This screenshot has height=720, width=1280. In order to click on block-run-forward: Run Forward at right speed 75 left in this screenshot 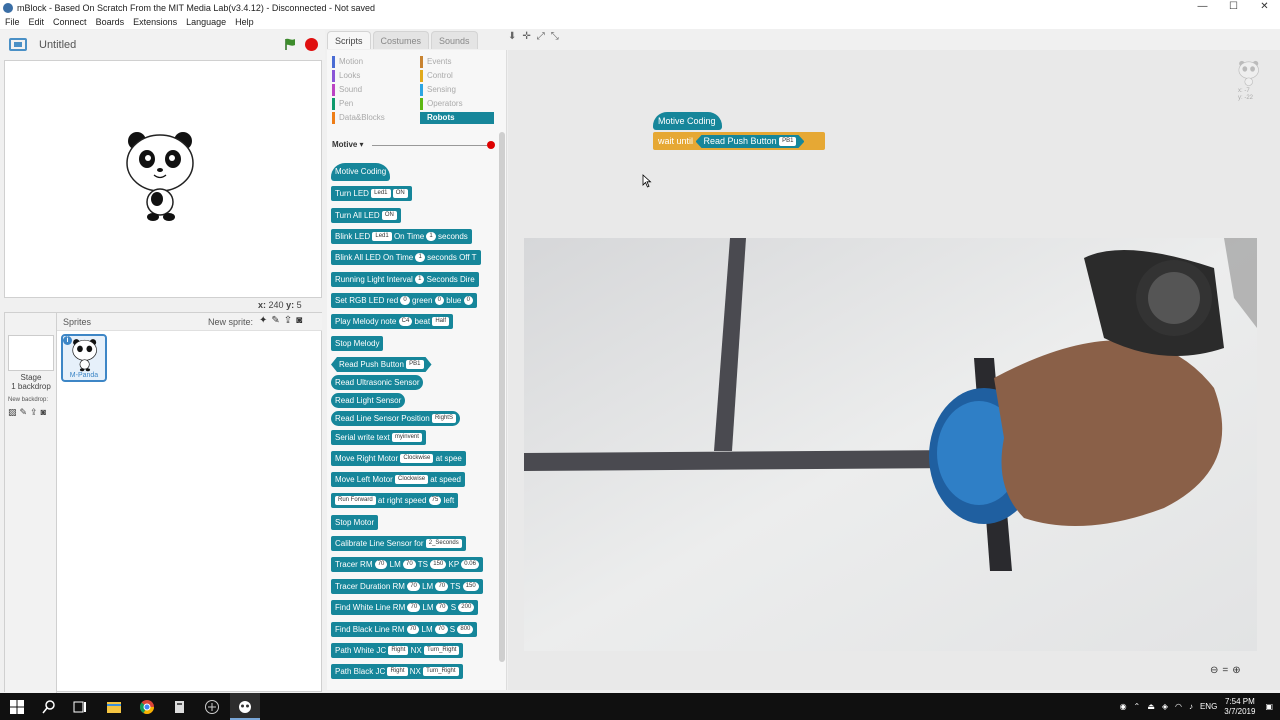, I will do `click(395, 500)`.